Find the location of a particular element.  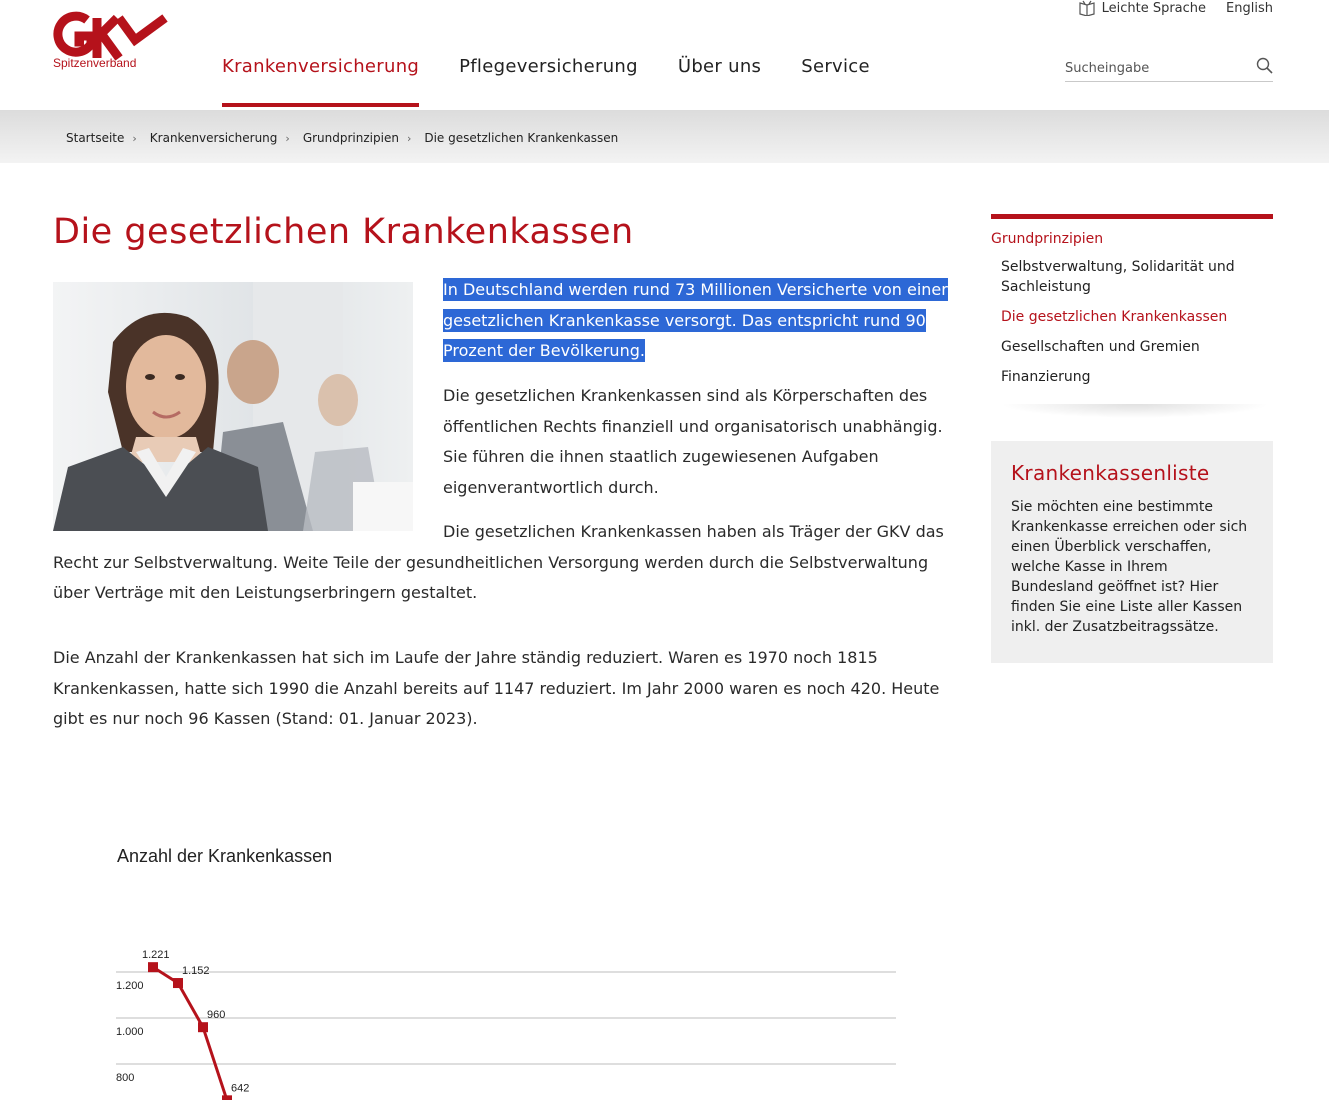

line-chart: 1.2001.0008001.2211.152960642554 is located at coordinates (506, 1024).